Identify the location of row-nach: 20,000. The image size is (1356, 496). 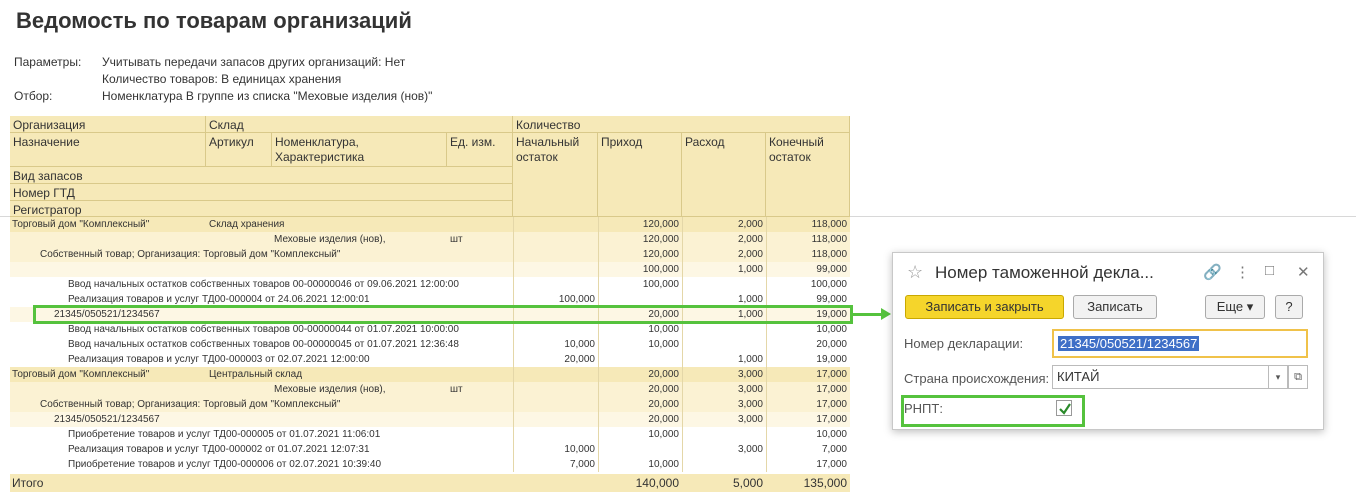
(579, 359).